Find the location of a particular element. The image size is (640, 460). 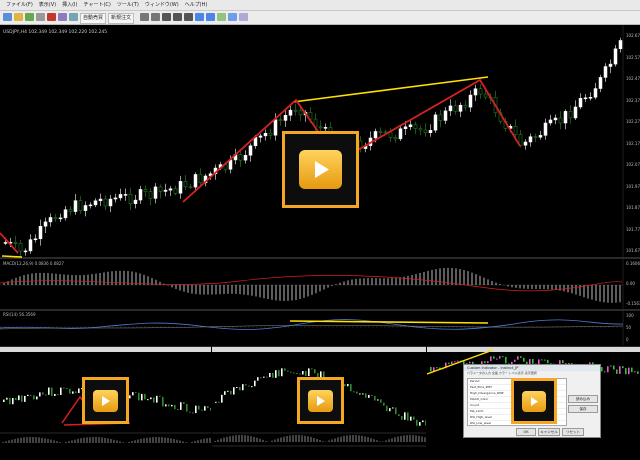

history-icon is located at coordinates (73, 17).